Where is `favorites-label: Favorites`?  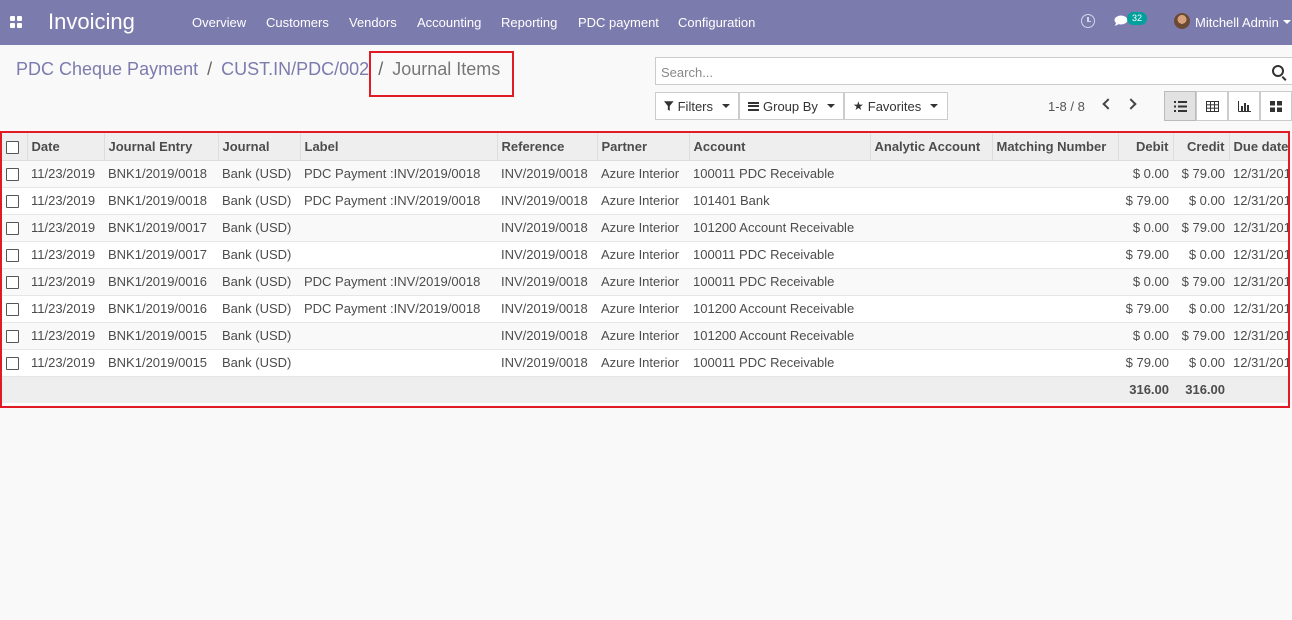 favorites-label: Favorites is located at coordinates (894, 106).